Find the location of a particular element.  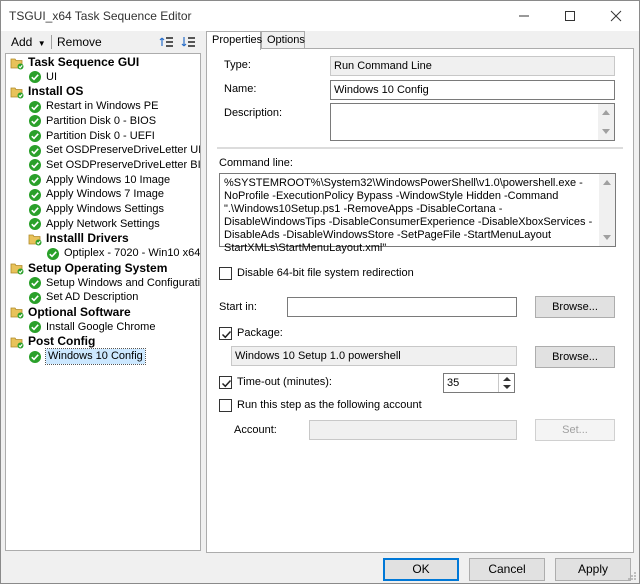

package-checkbox is located at coordinates (225, 333).